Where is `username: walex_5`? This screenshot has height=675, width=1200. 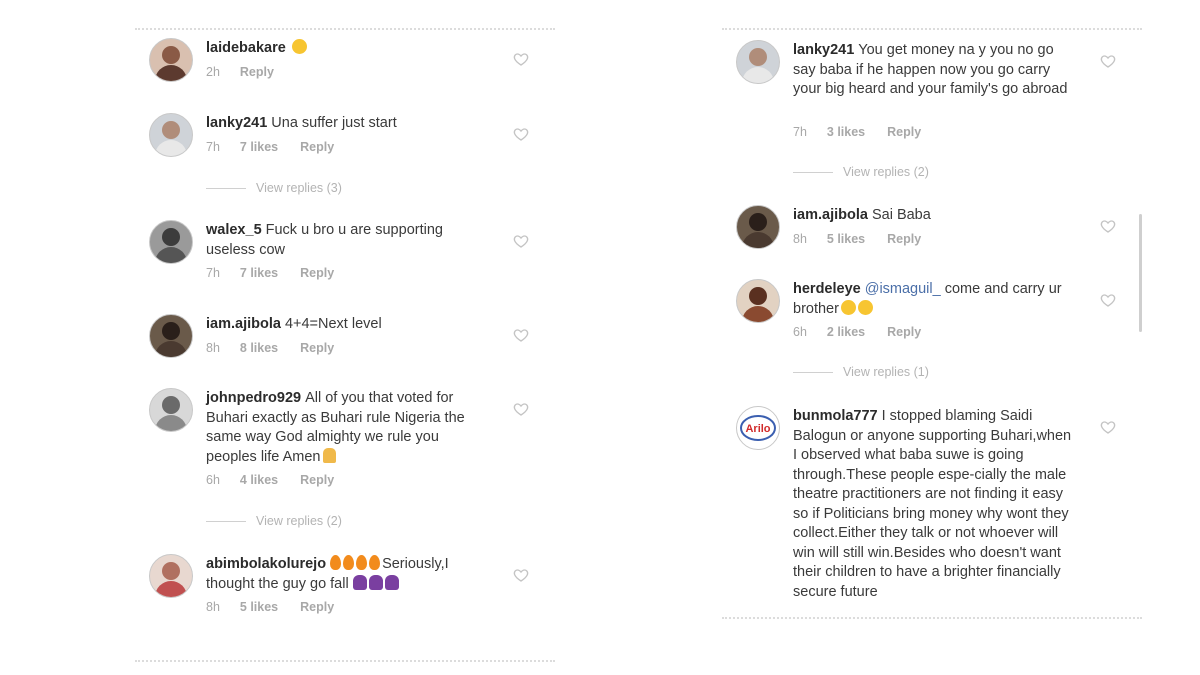
username: walex_5 is located at coordinates (234, 230).